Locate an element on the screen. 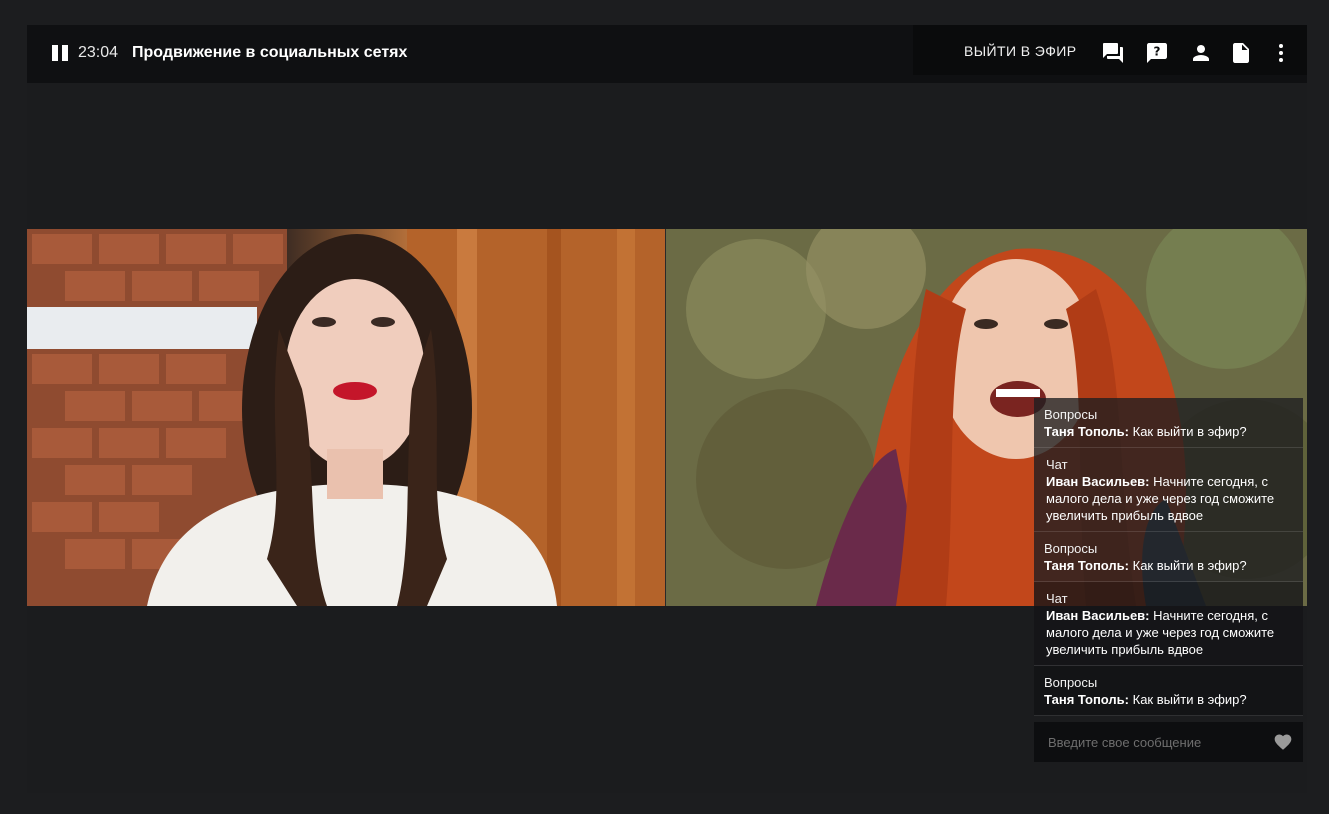  page-title: Продвижение в социальных сетях is located at coordinates (270, 52).